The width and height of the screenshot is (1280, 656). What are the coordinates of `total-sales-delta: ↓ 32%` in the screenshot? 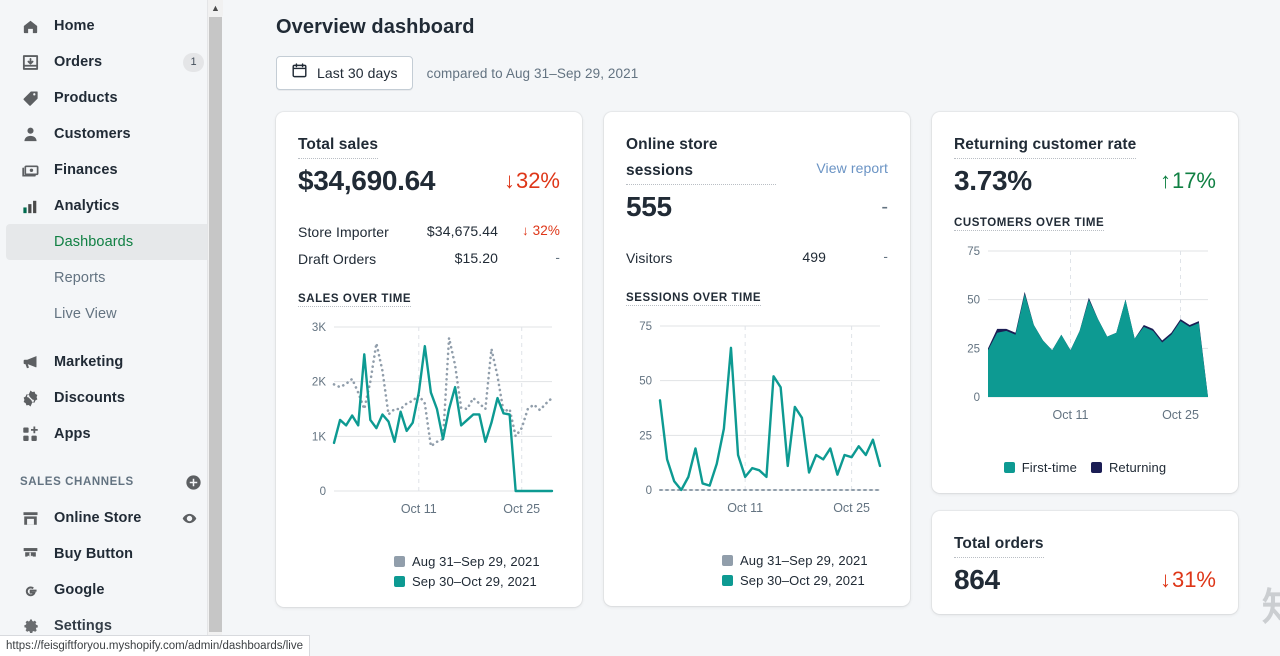 It's located at (531, 180).